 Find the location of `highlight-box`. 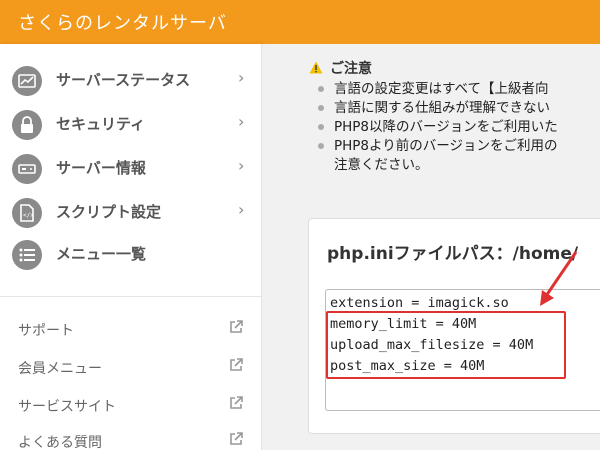

highlight-box is located at coordinates (446, 345).